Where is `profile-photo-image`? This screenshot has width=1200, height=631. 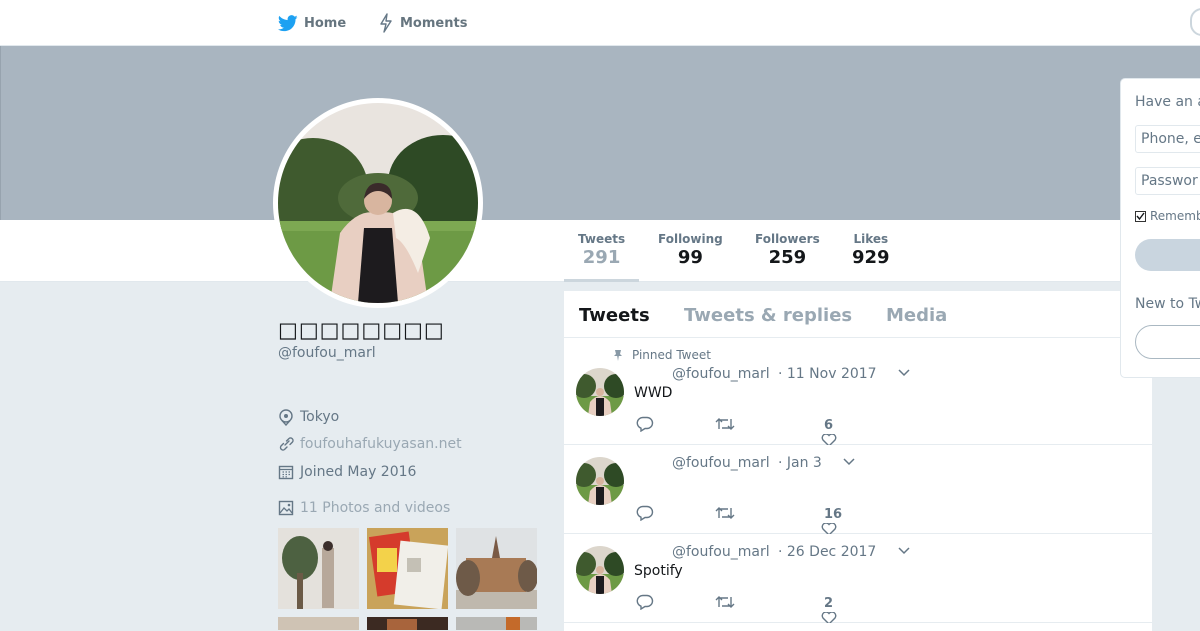
profile-photo-image is located at coordinates (378, 203).